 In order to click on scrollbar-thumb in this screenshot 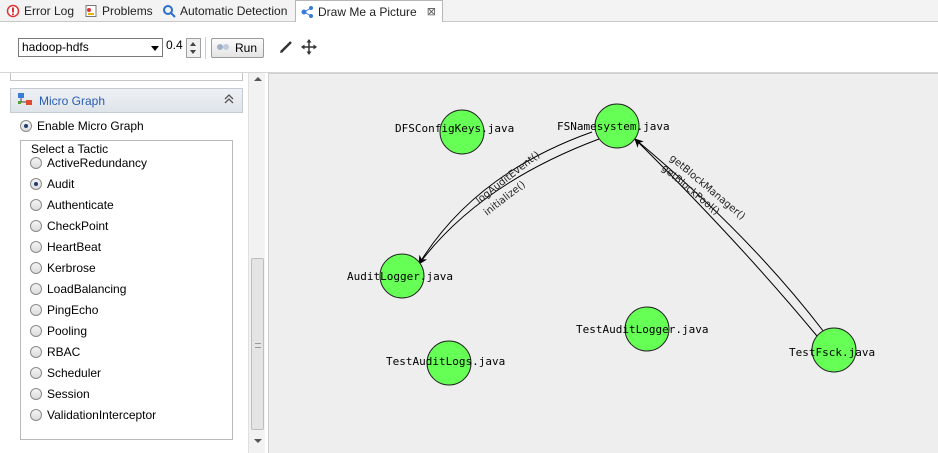, I will do `click(257, 344)`.